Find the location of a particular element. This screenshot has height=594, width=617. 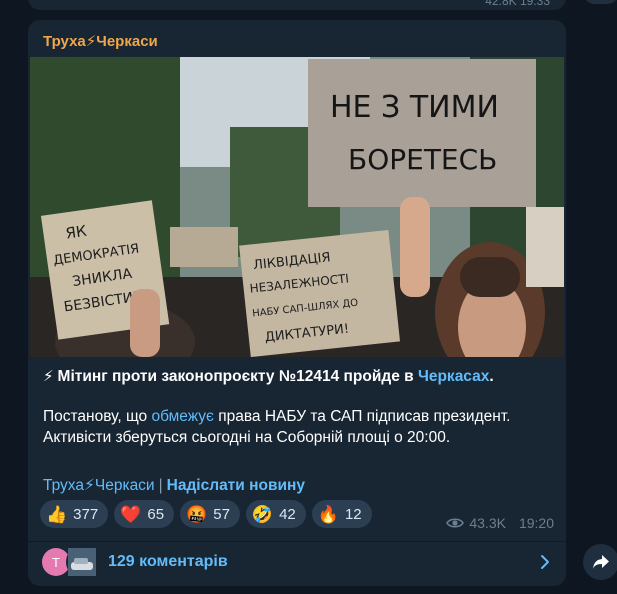

comments-count-label: 129 коментарів is located at coordinates (168, 562).